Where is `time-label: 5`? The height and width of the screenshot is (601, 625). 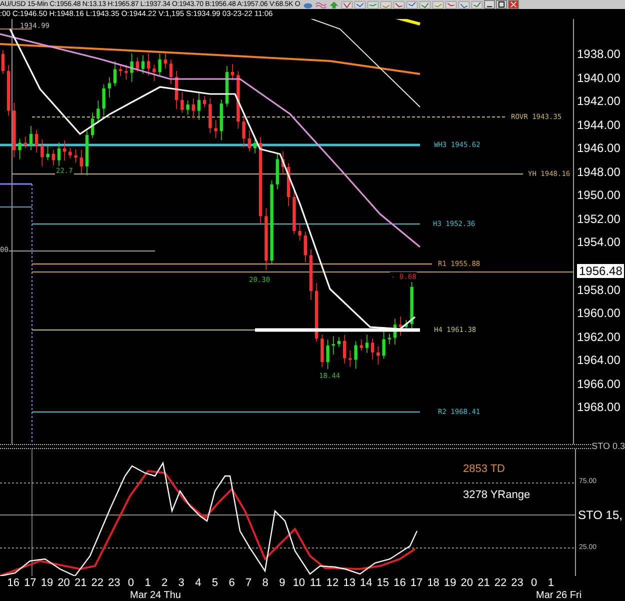
time-label: 5 is located at coordinates (215, 583).